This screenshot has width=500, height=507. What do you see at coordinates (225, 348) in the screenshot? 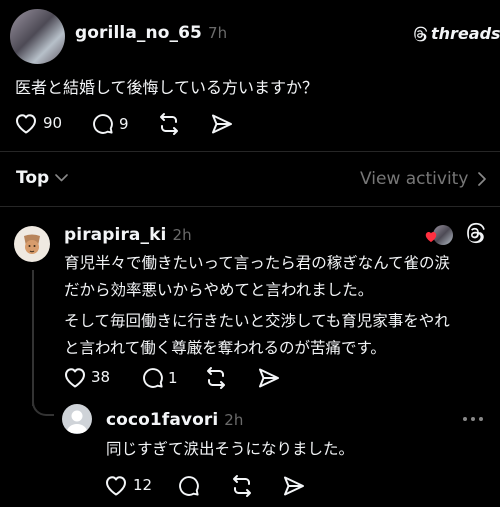
I see `reply1-text-line: と言われて働く尊厳を奪われるのが苦痛です。` at bounding box center [225, 348].